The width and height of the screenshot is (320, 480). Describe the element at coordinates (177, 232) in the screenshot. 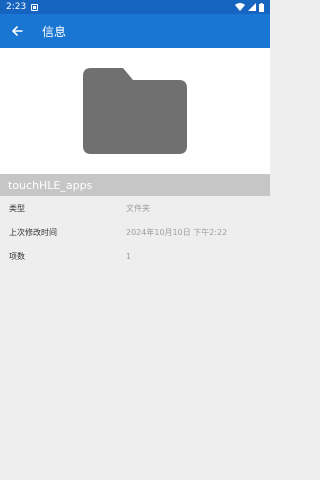

I see `detail-value: 2024年10月10日 下午2:22` at that location.